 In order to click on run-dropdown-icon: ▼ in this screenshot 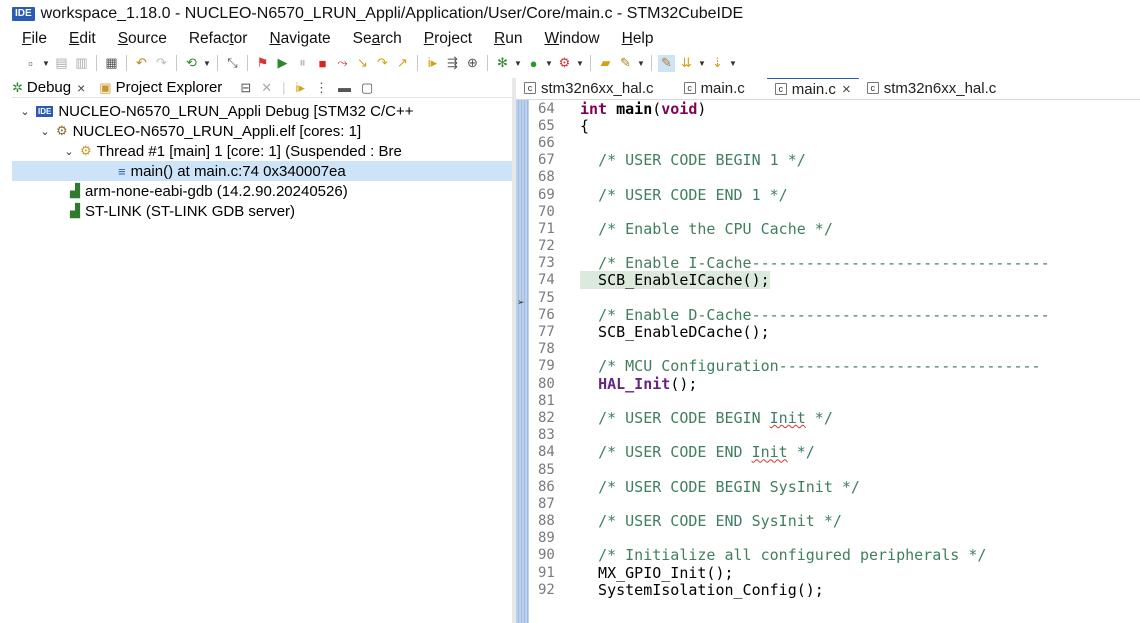, I will do `click(549, 63)`.